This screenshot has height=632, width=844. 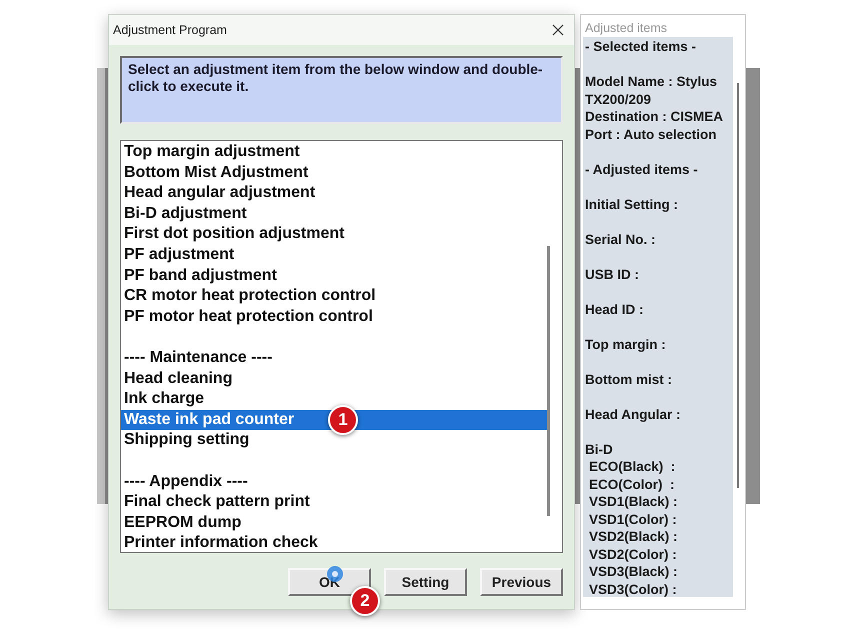 I want to click on list-item: Final check pattern print, so click(x=334, y=502).